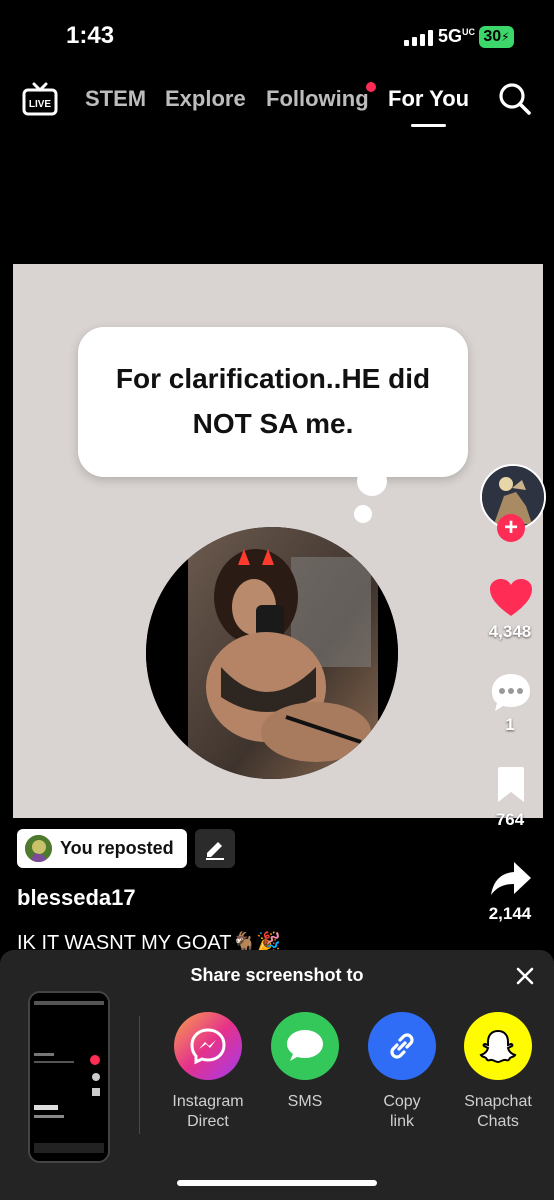 This screenshot has height=1200, width=554. Describe the element at coordinates (317, 99) in the screenshot. I see `tab-following: Following` at that location.